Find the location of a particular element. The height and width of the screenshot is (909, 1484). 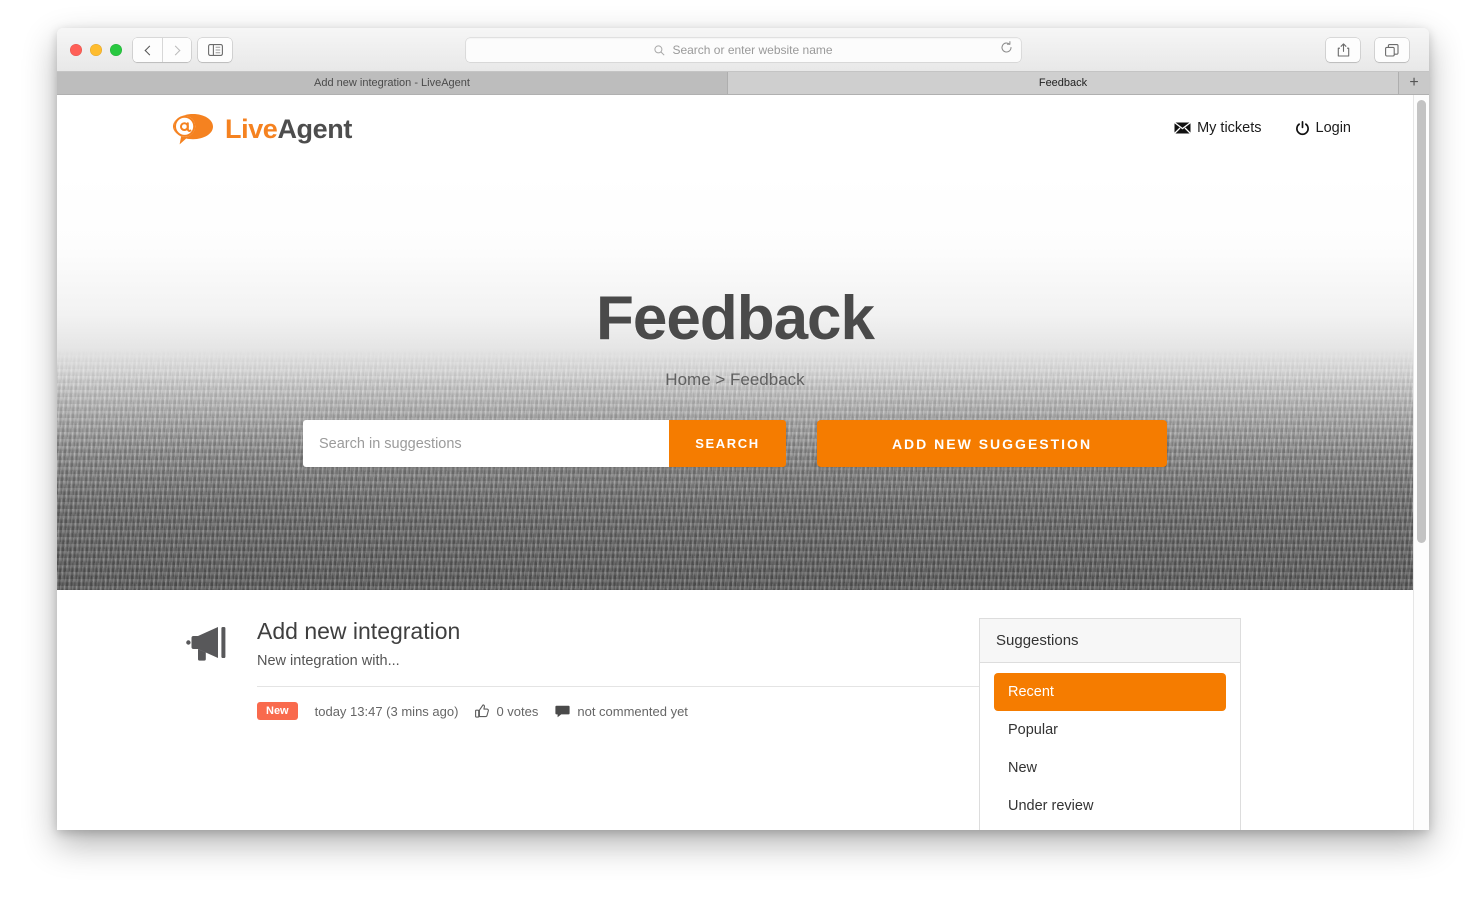

add-new-suggestion-button: ADD NEW SUGGESTION is located at coordinates (992, 443).